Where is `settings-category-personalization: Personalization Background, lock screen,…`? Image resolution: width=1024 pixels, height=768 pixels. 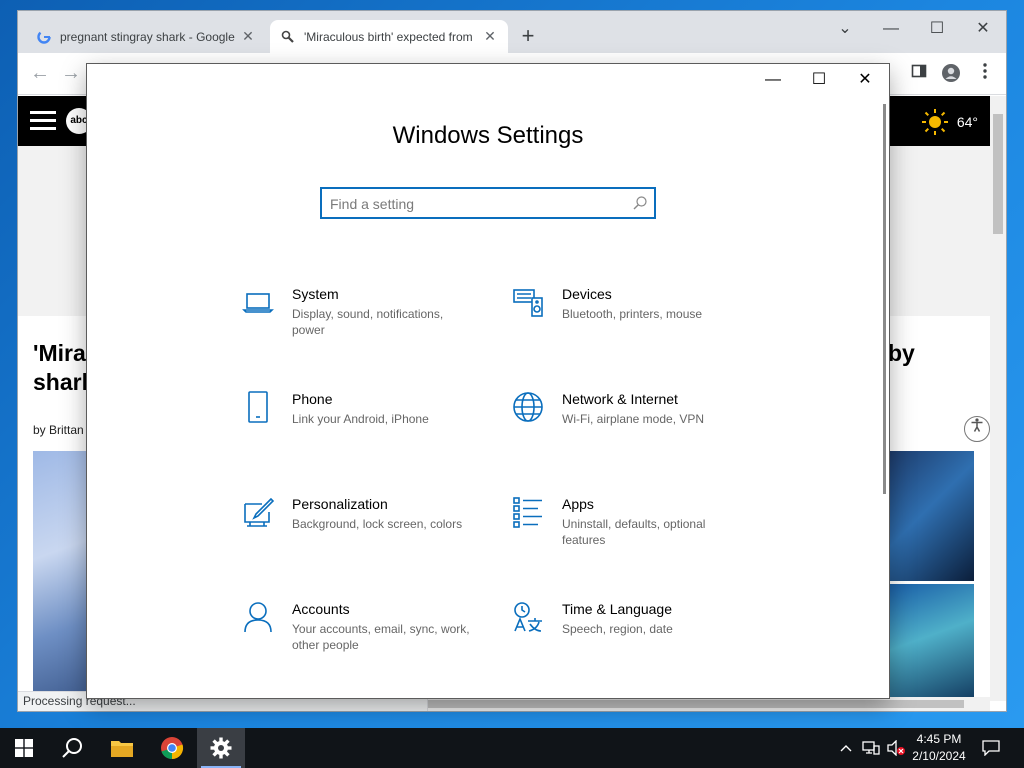
settings-category-personalization: Personalization Background, lock screen,… is located at coordinates (362, 526).